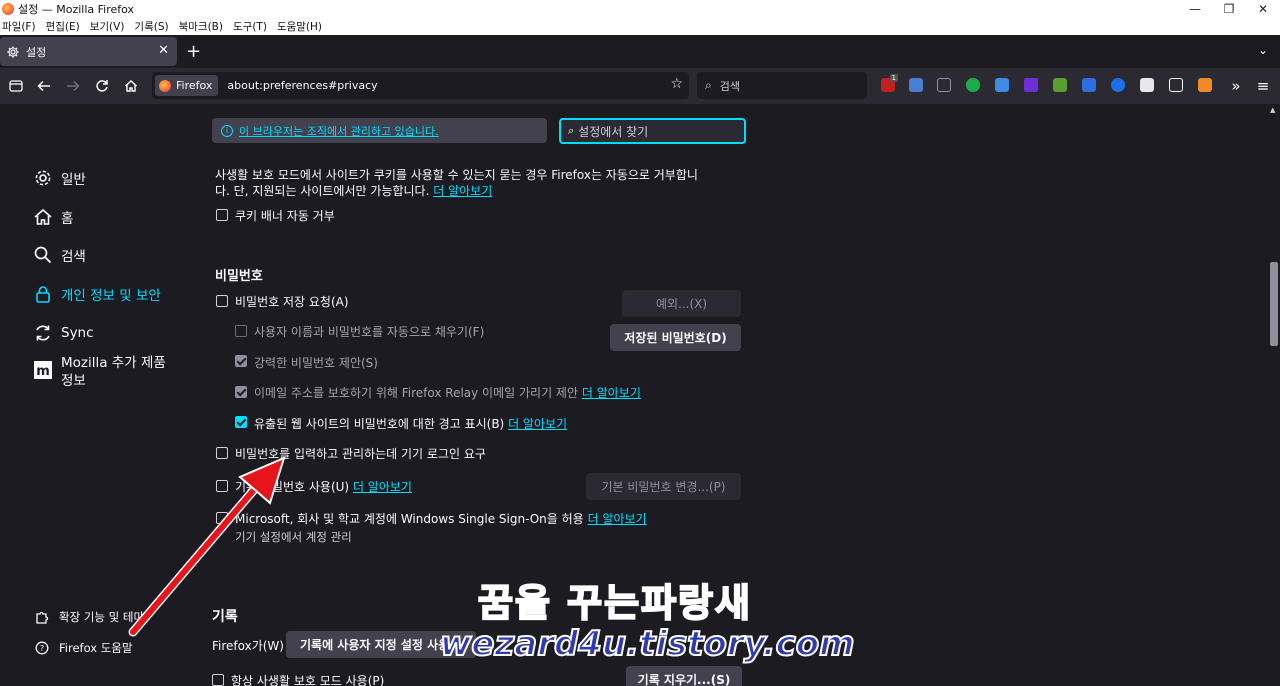 This screenshot has height=686, width=1280. I want to click on find-in-settings-input: ⌕ 설정에서 찾기, so click(652, 131).